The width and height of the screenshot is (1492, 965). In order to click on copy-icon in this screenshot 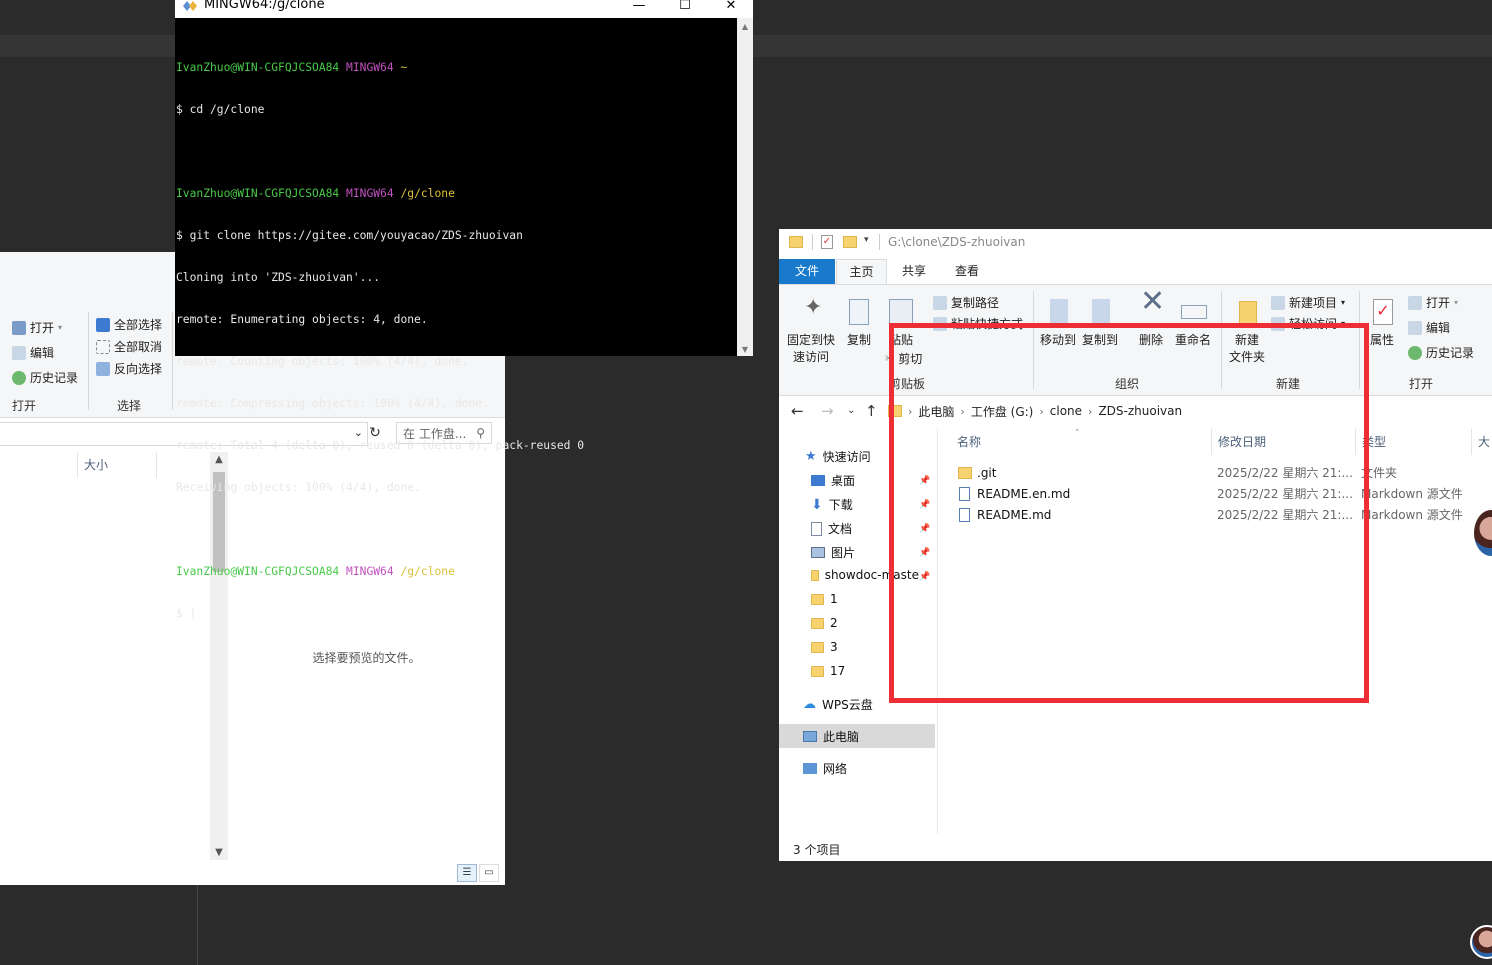, I will do `click(859, 313)`.